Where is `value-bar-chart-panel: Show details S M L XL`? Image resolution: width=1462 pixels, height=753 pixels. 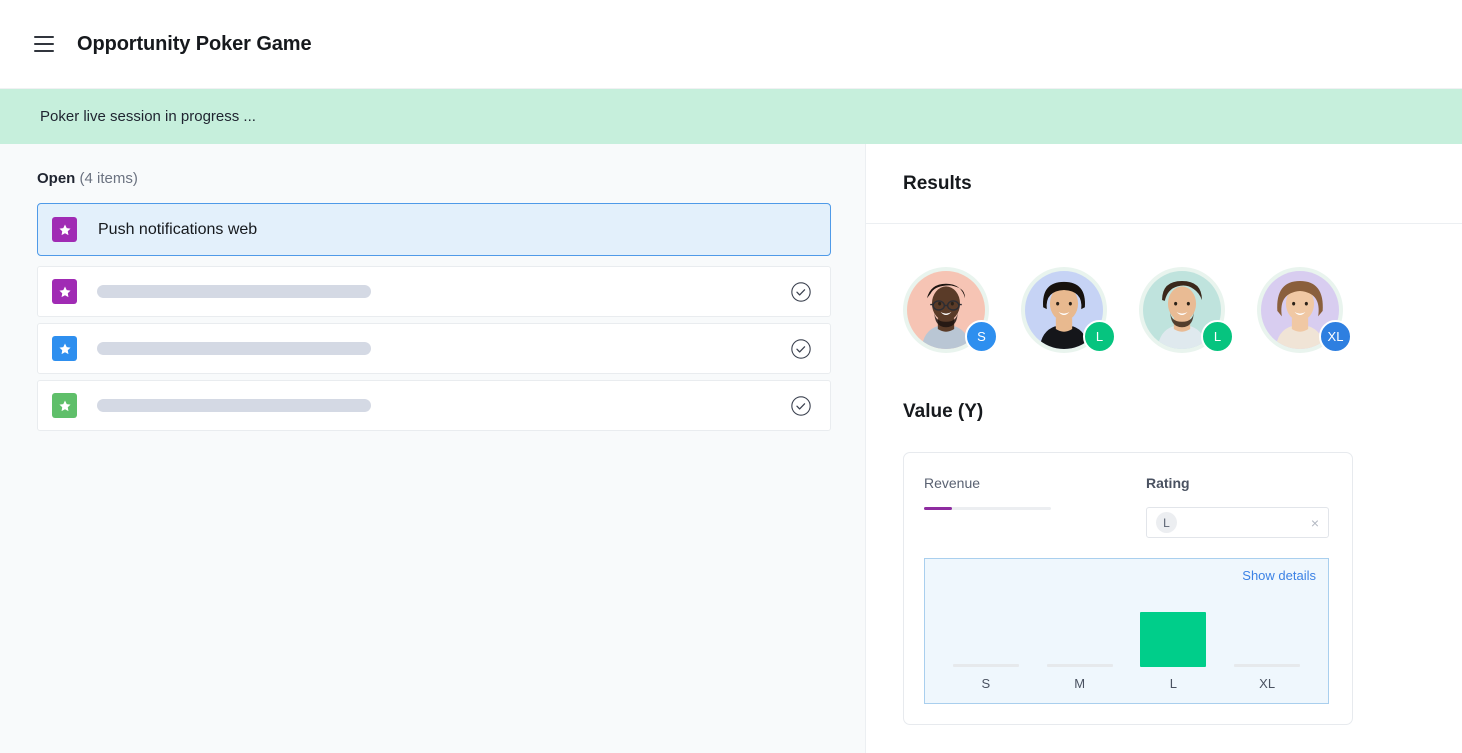
value-bar-chart-panel: Show details S M L XL is located at coordinates (1126, 631).